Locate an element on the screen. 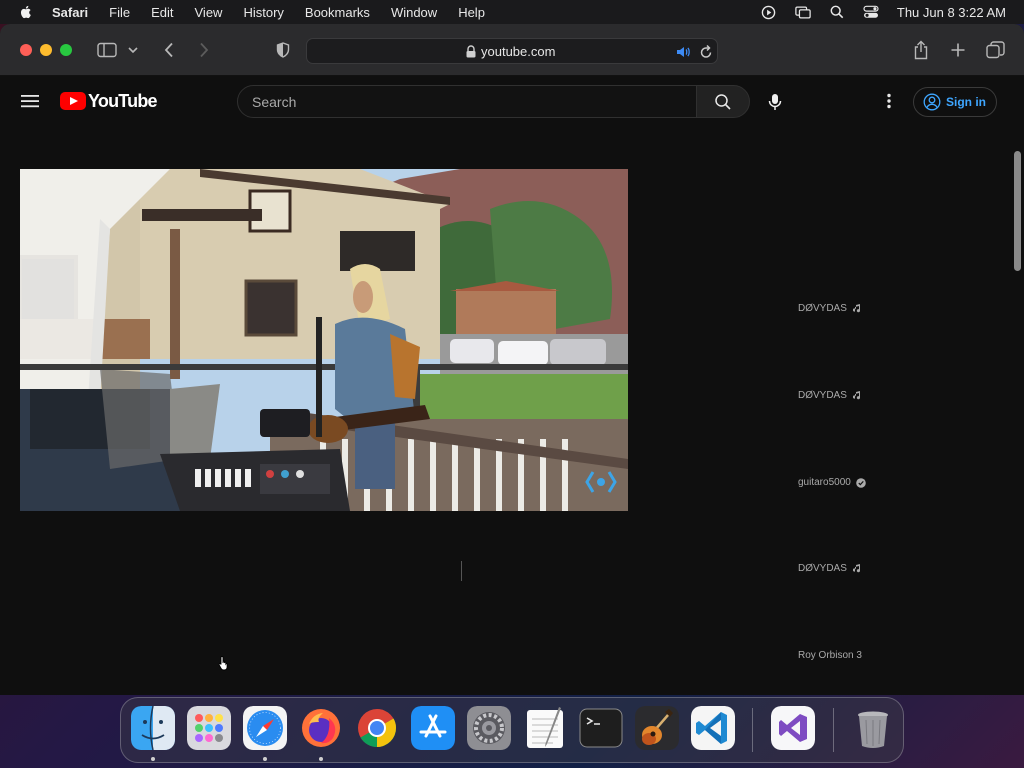  safari-toolbar: youtube.com is located at coordinates (512, 50).